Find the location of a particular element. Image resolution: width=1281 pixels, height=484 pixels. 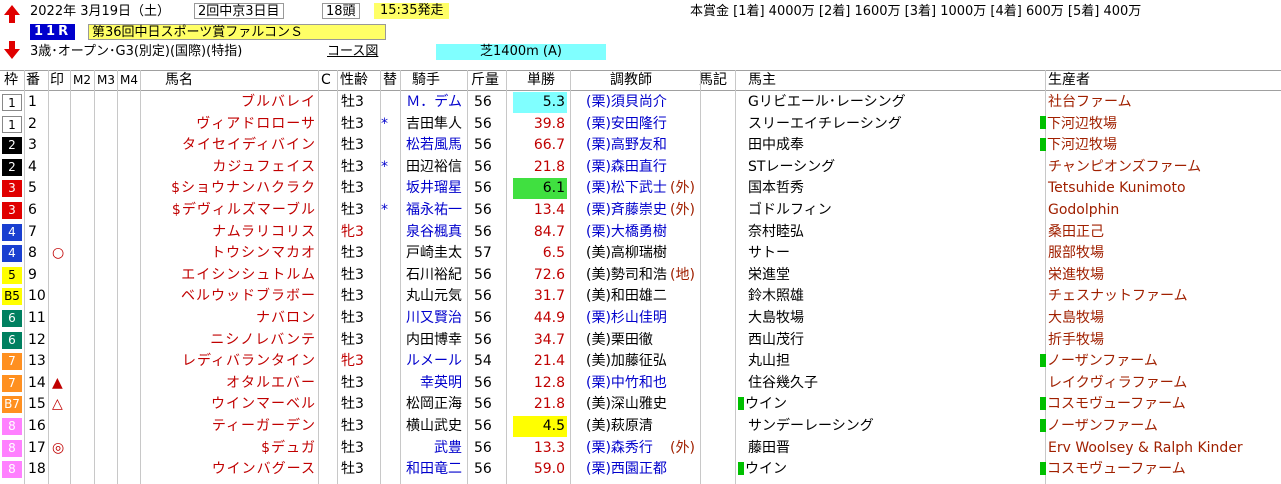

jockey-name: 福永祐一 is located at coordinates (434, 210).